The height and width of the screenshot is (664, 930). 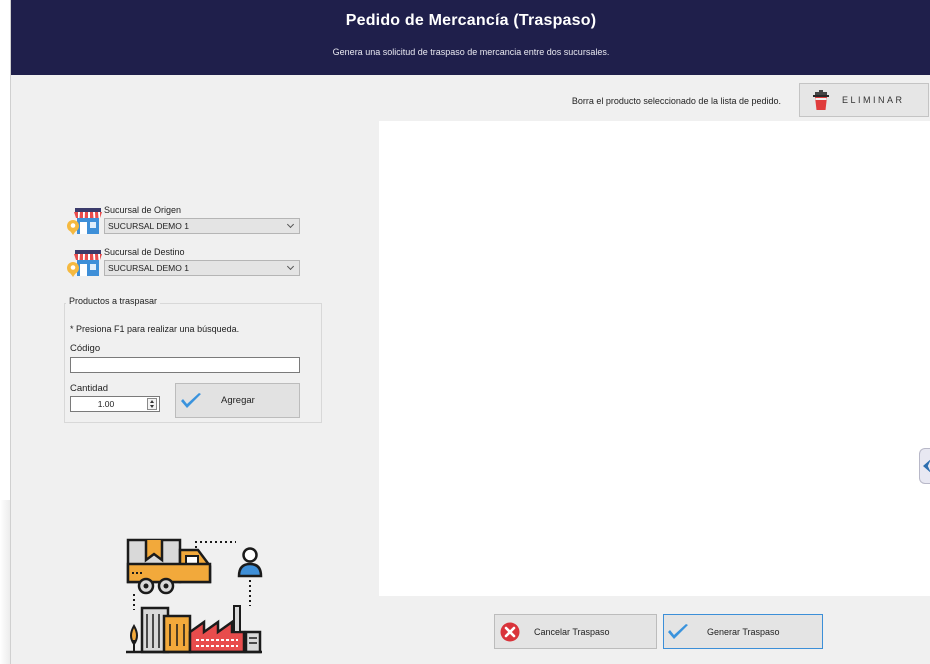 I want to click on delete-button: ELIMINAR, so click(x=864, y=100).